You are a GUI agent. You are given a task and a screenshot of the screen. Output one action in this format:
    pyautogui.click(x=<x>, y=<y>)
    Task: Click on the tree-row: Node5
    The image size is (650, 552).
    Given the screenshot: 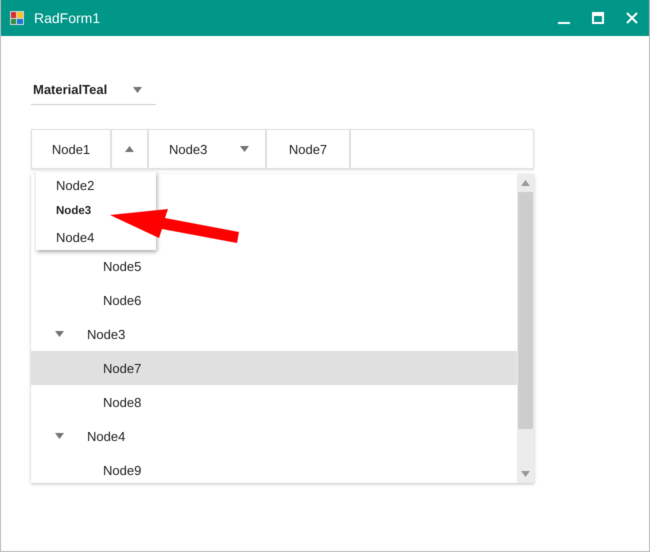 What is the action you would take?
    pyautogui.click(x=274, y=266)
    